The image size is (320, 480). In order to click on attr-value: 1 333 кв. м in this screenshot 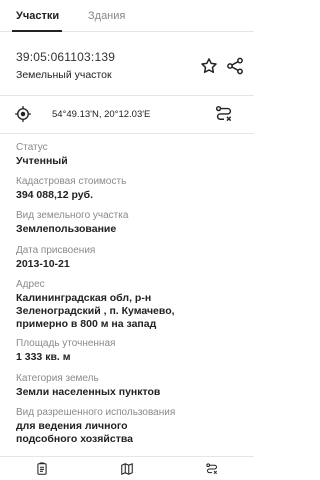, I will do `click(43, 357)`.